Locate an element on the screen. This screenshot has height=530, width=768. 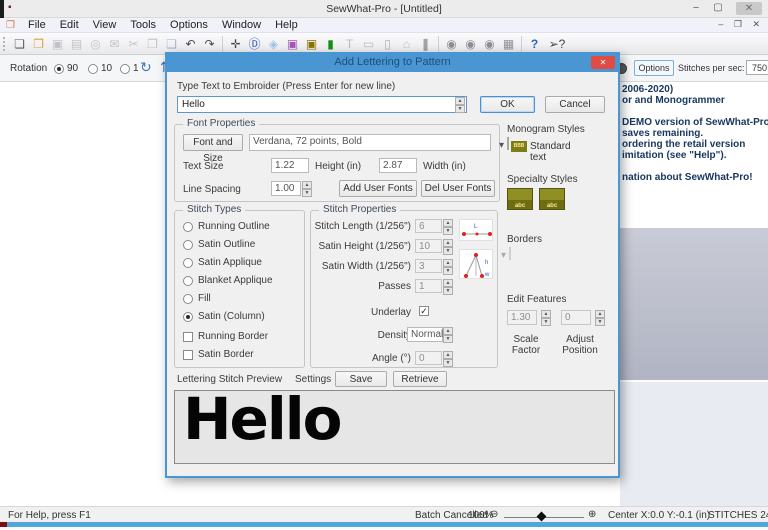
passes-value: 1 is located at coordinates (428, 286).